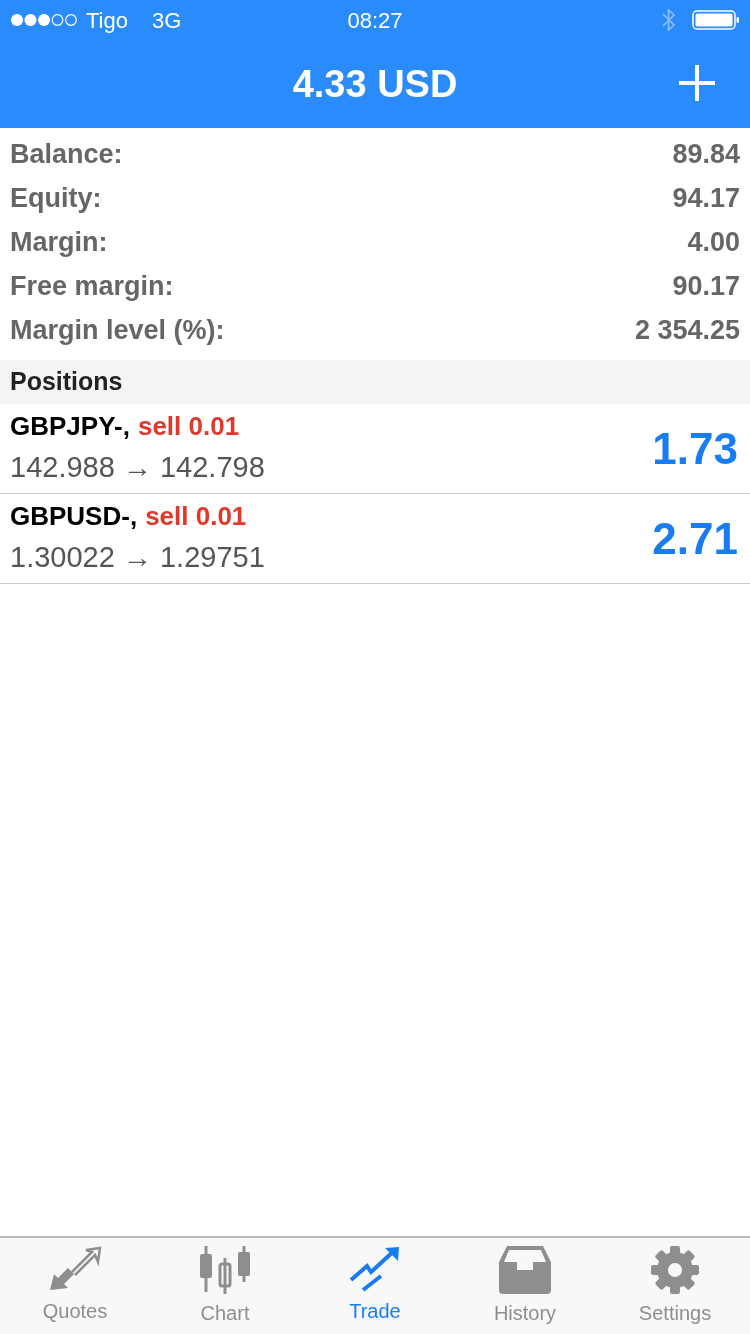  What do you see at coordinates (706, 154) in the screenshot?
I see `summary-value: 89.84` at bounding box center [706, 154].